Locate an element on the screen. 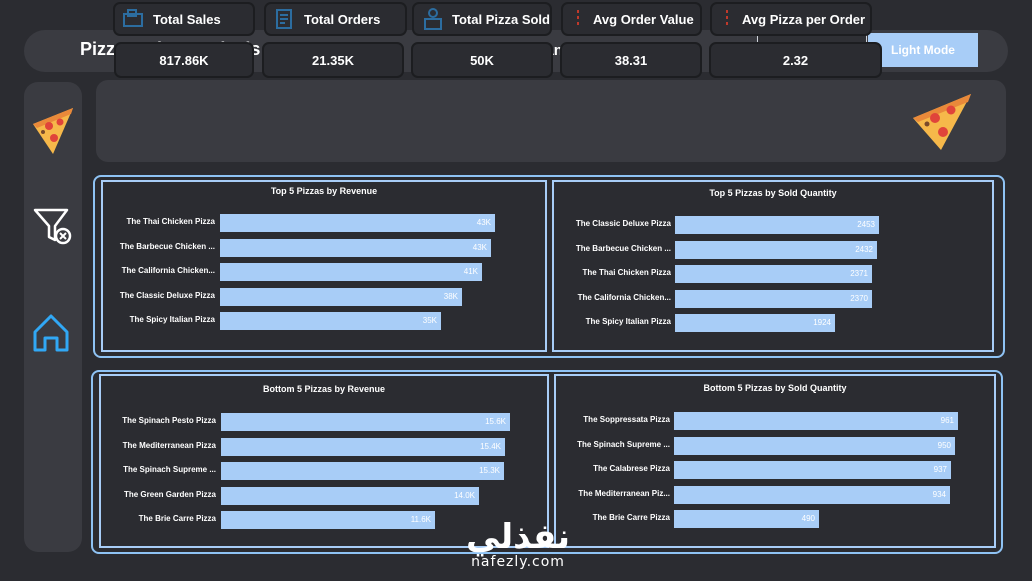 This screenshot has width=1032, height=581. light-mode-button: Light Mode is located at coordinates (923, 50).